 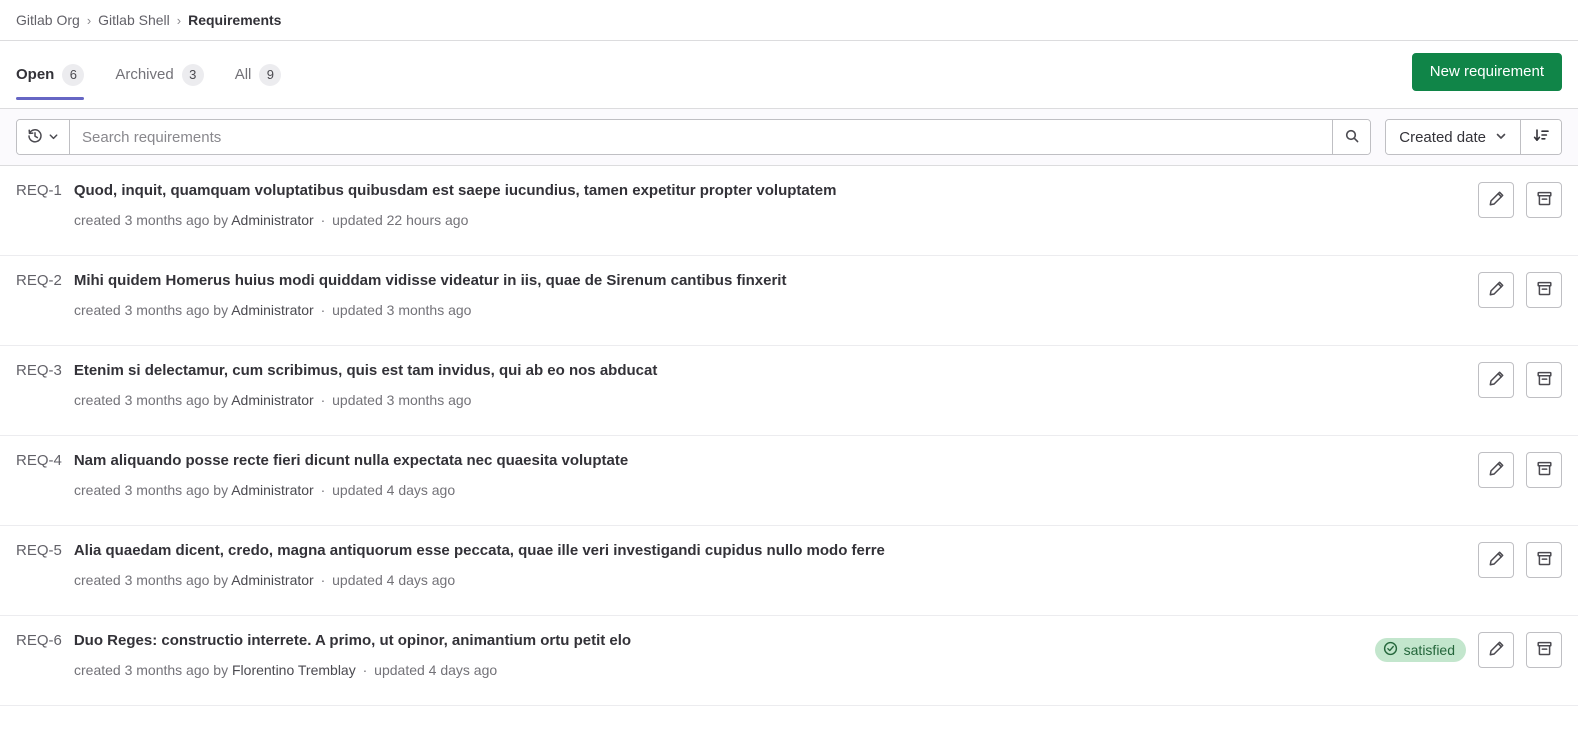 I want to click on tab-label: Open, so click(x=35, y=74).